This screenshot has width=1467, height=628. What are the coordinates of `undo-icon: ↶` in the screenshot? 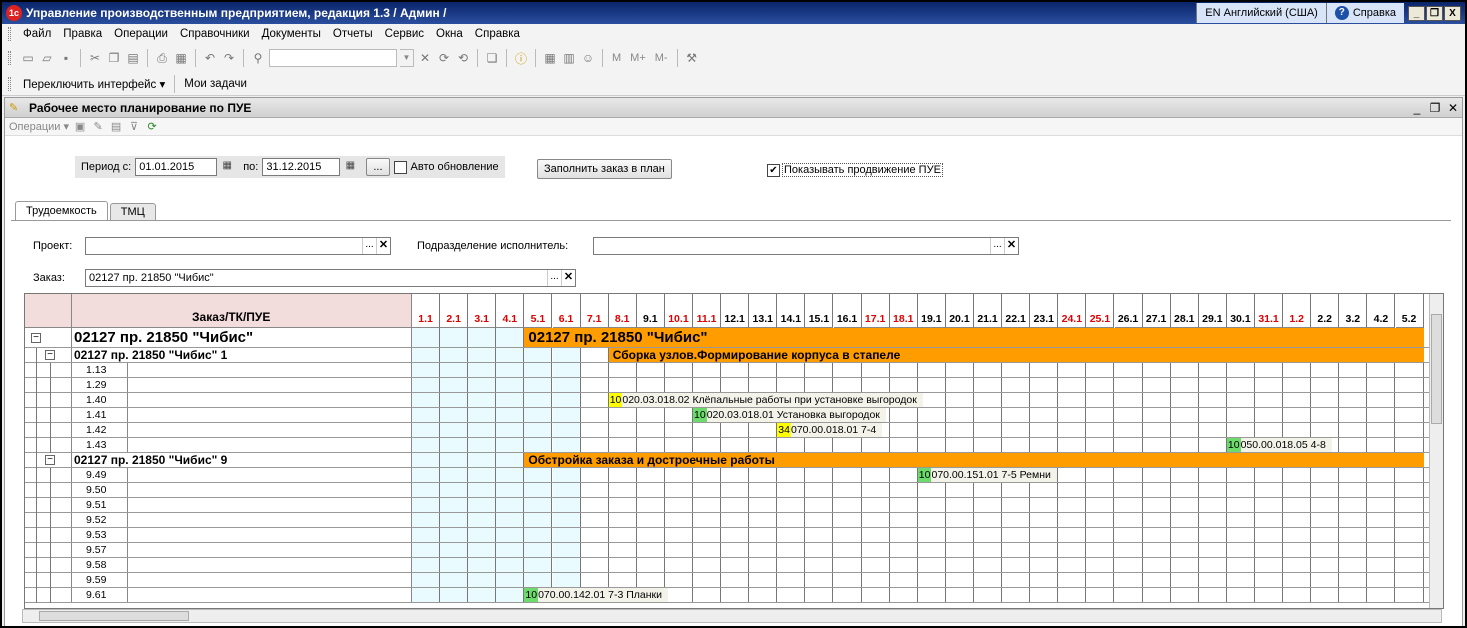 It's located at (210, 58).